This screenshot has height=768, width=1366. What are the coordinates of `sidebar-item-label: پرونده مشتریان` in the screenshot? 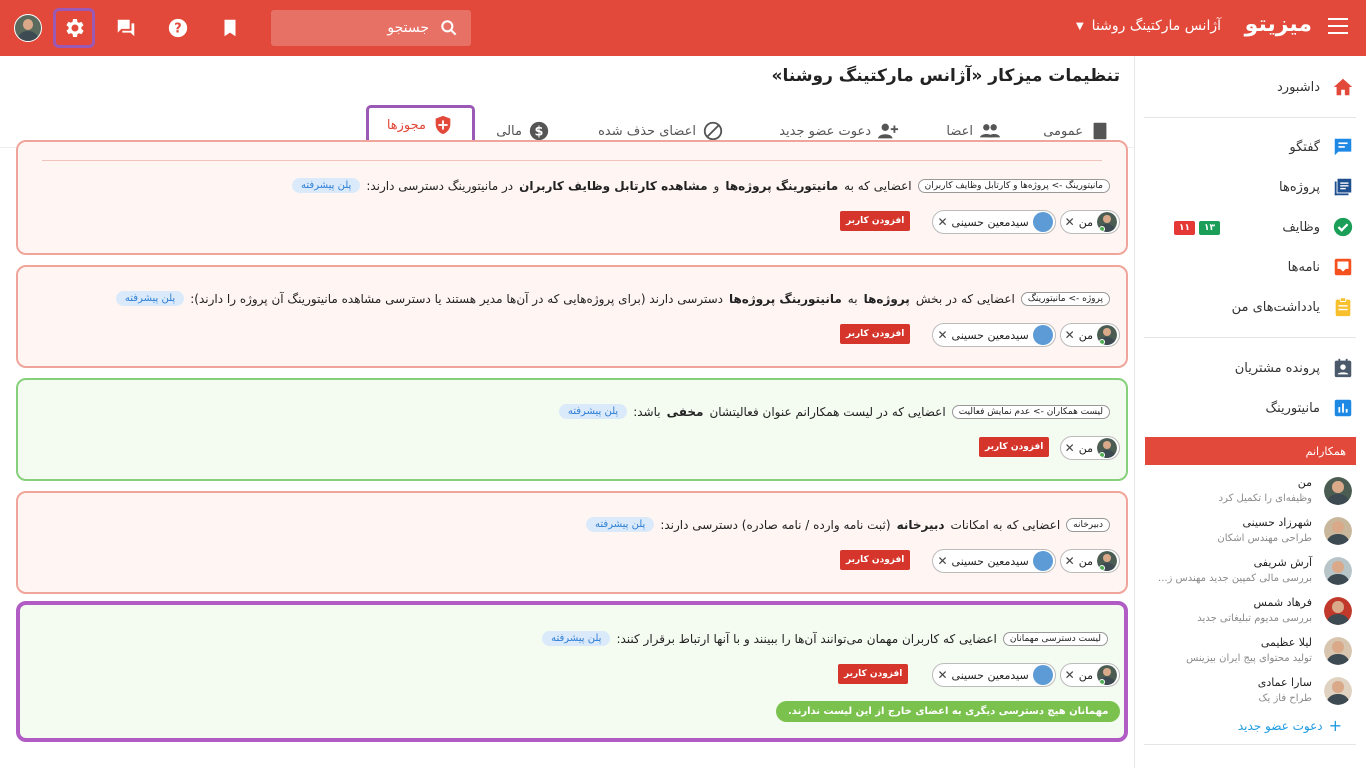 It's located at (1277, 368).